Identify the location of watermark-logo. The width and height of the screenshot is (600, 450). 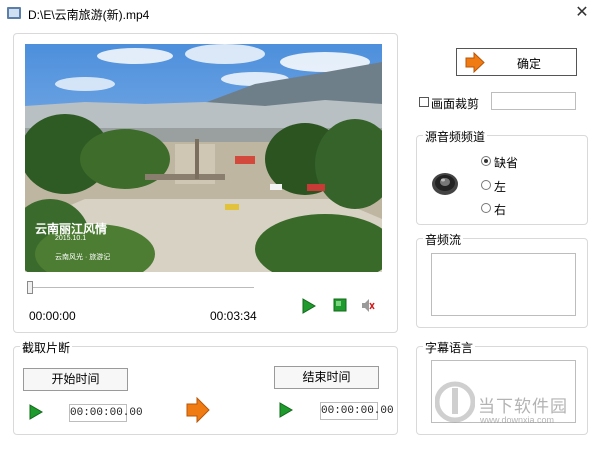
(455, 402).